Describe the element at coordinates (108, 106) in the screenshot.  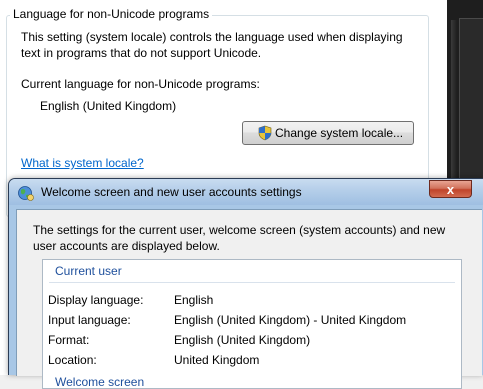
I see `current-language-value: English (United Kingdom)` at that location.